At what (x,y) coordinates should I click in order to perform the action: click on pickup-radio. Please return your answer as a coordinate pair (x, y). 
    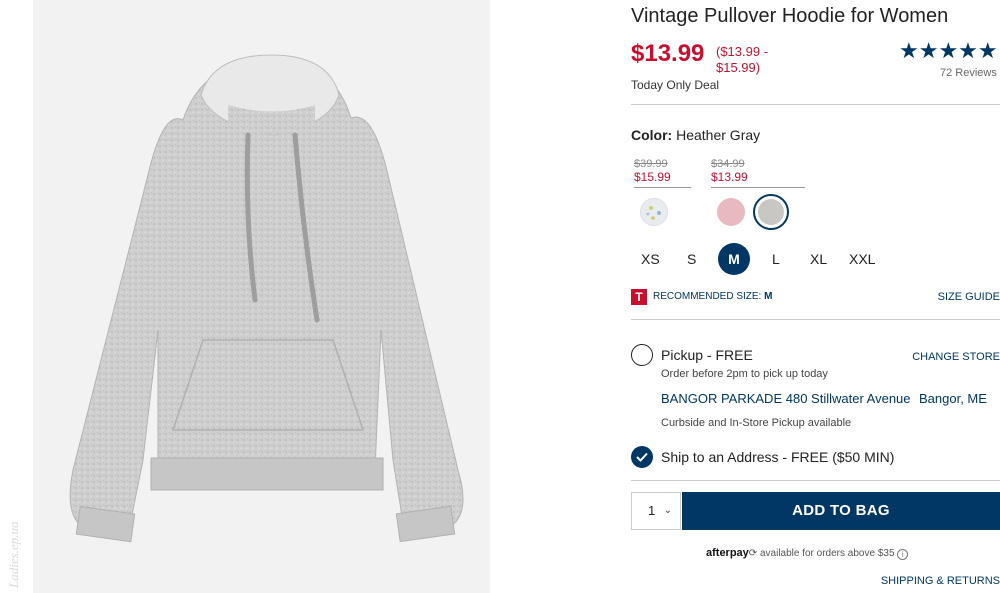
    Looking at the image, I should click on (642, 355).